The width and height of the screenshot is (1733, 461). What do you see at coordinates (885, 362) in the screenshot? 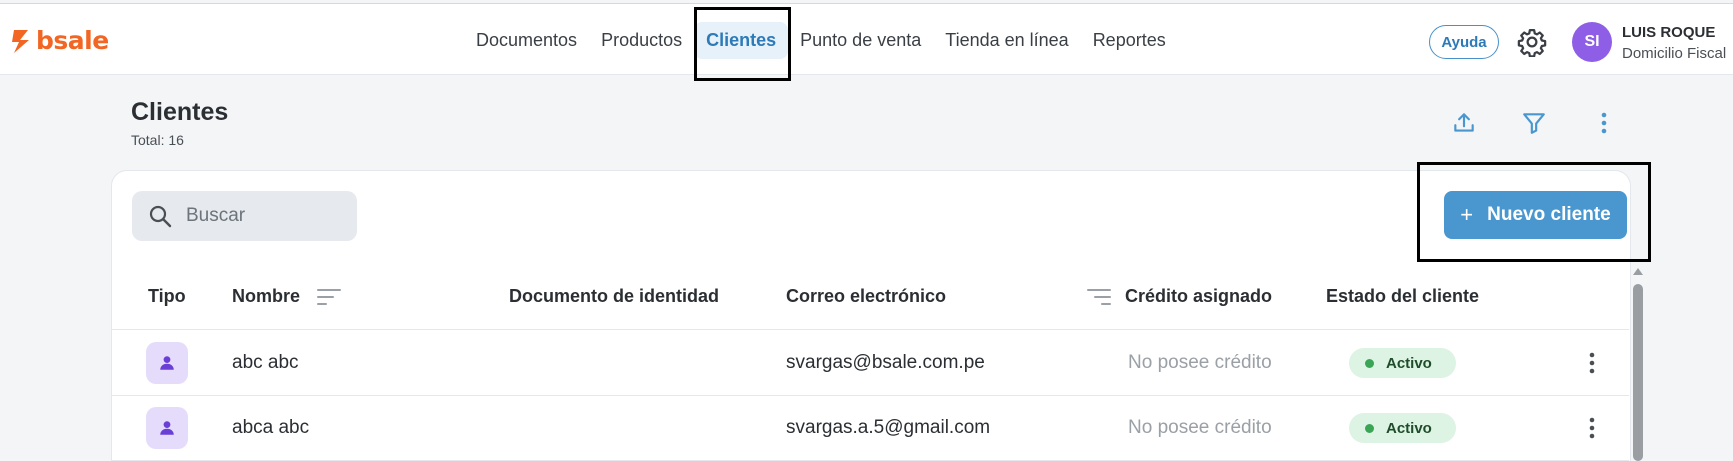
I see `client-email: svargas@bsale.com.pe` at bounding box center [885, 362].